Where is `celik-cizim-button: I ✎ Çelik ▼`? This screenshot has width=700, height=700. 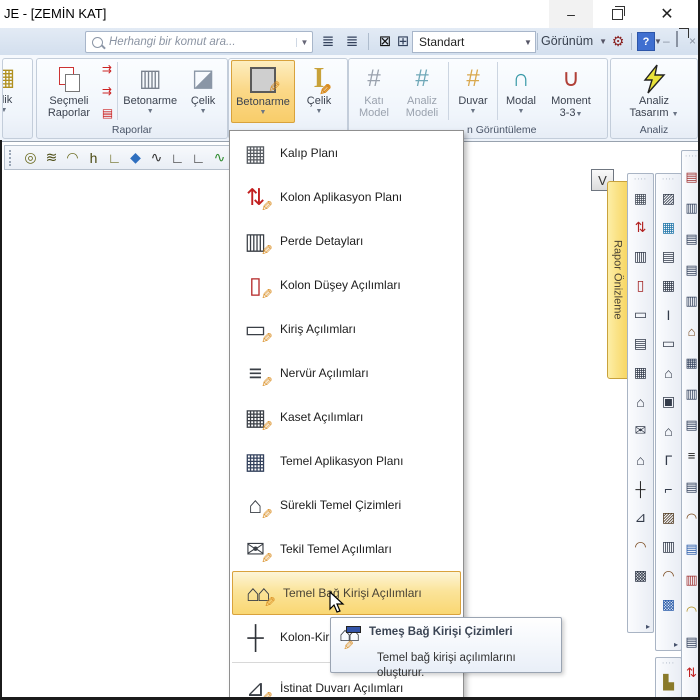 celik-cizim-button: I ✎ Çelik ▼ is located at coordinates (319, 90).